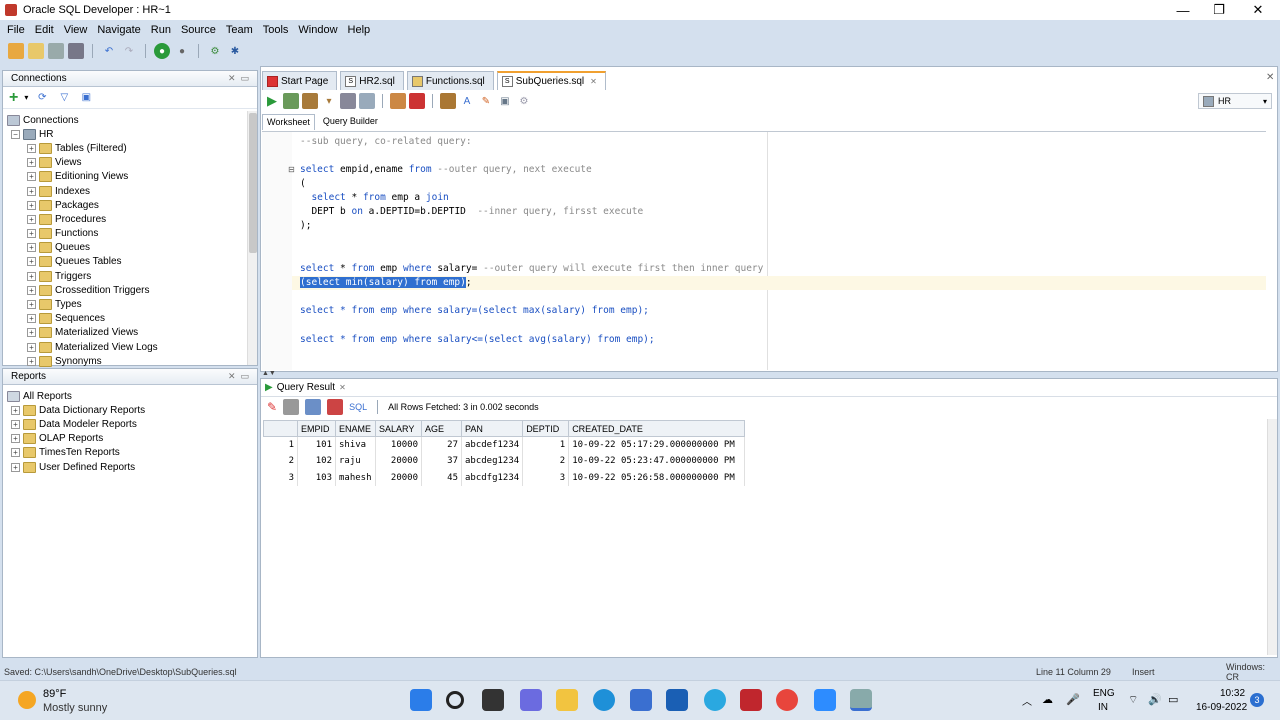 The width and height of the screenshot is (1280, 720). Describe the element at coordinates (76, 51) in the screenshot. I see `save-all-icon` at that location.